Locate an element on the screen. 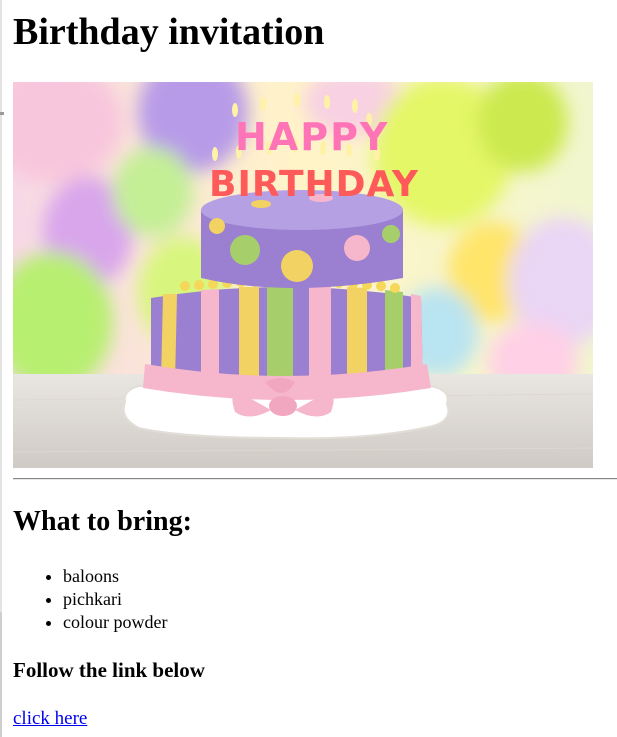 The height and width of the screenshot is (737, 617). click-here-link: click here is located at coordinates (50, 719).